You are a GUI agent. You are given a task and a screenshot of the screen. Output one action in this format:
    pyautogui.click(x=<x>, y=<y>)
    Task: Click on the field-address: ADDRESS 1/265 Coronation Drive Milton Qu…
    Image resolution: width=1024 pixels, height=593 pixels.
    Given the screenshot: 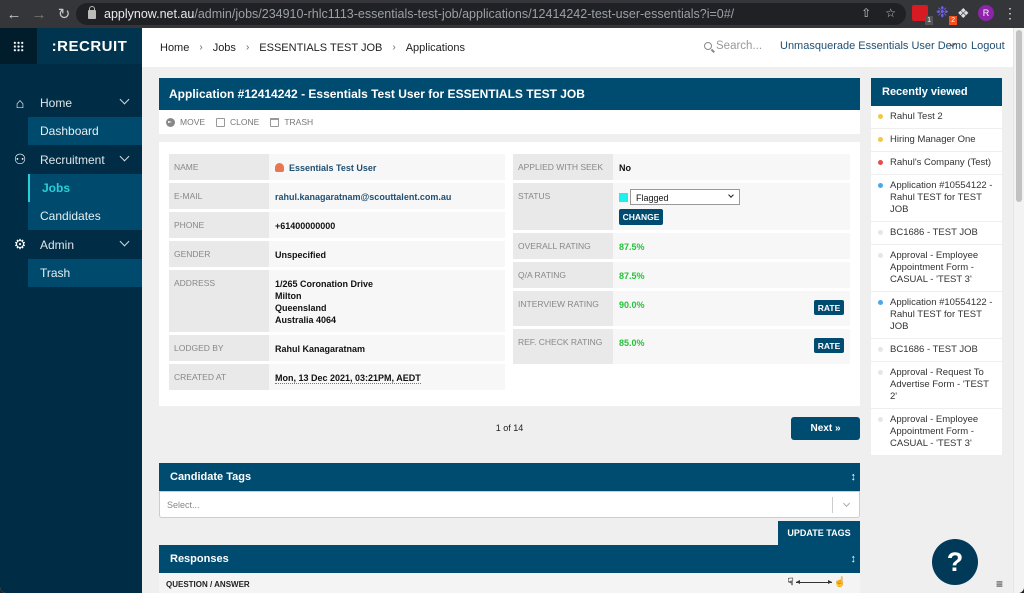 What is the action you would take?
    pyautogui.click(x=337, y=301)
    